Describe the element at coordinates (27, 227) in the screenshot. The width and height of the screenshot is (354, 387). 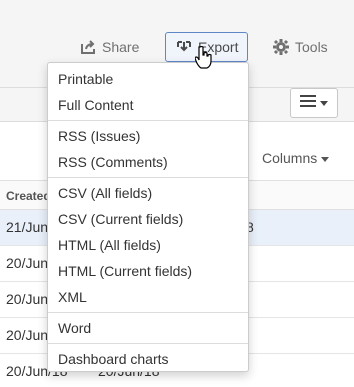
I see `cell-created: 21/Jun` at that location.